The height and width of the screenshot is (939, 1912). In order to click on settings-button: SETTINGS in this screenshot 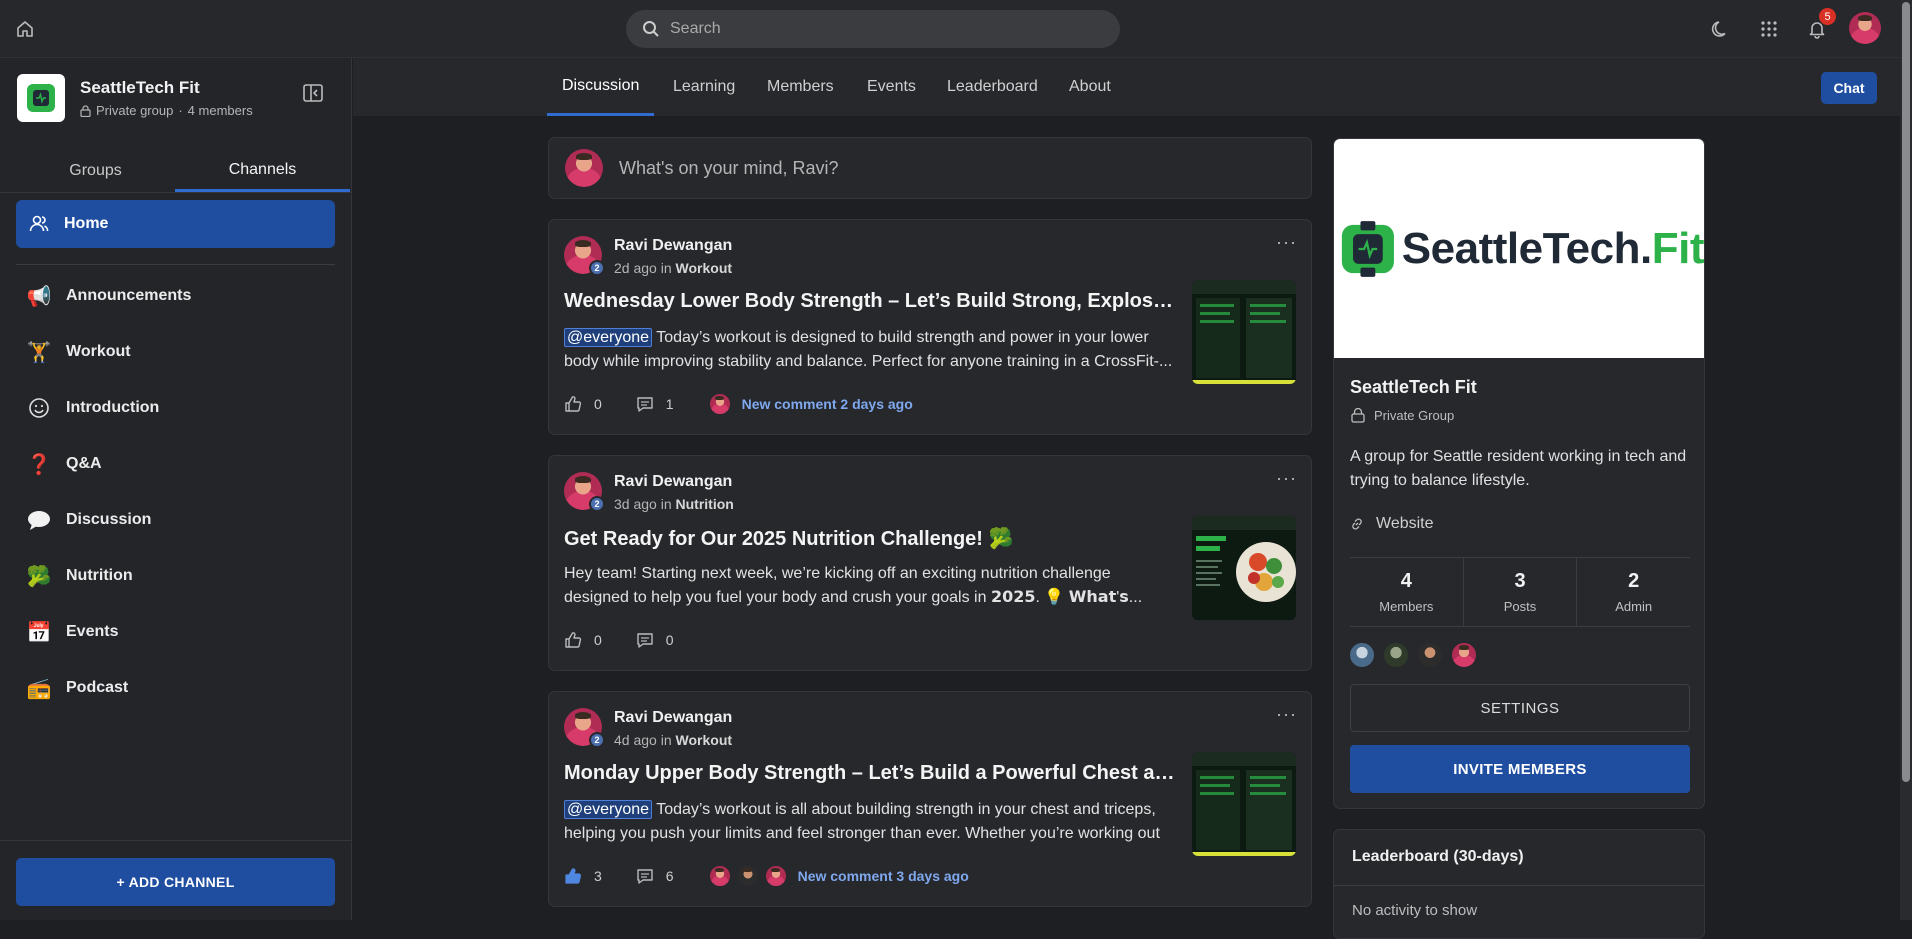, I will do `click(1520, 708)`.